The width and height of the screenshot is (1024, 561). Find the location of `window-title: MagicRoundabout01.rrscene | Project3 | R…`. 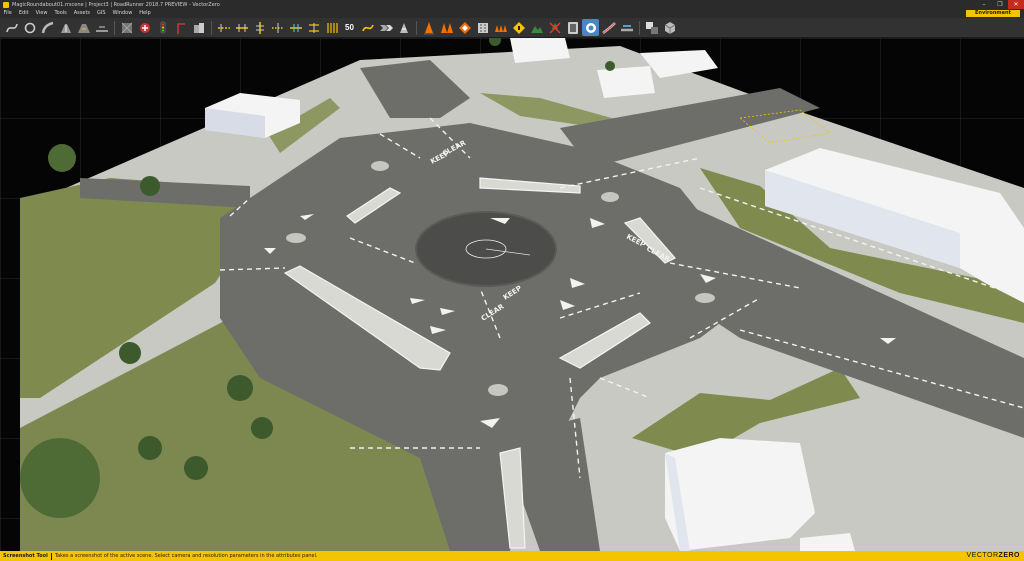

window-title: MagicRoundabout01.rrscene | Project3 | R… is located at coordinates (116, 4).